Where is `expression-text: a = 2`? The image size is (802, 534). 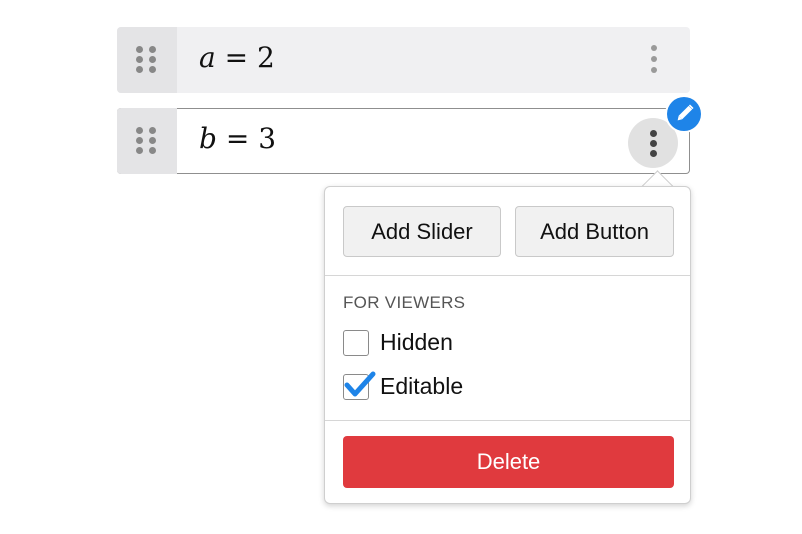 expression-text: a = 2 is located at coordinates (237, 57).